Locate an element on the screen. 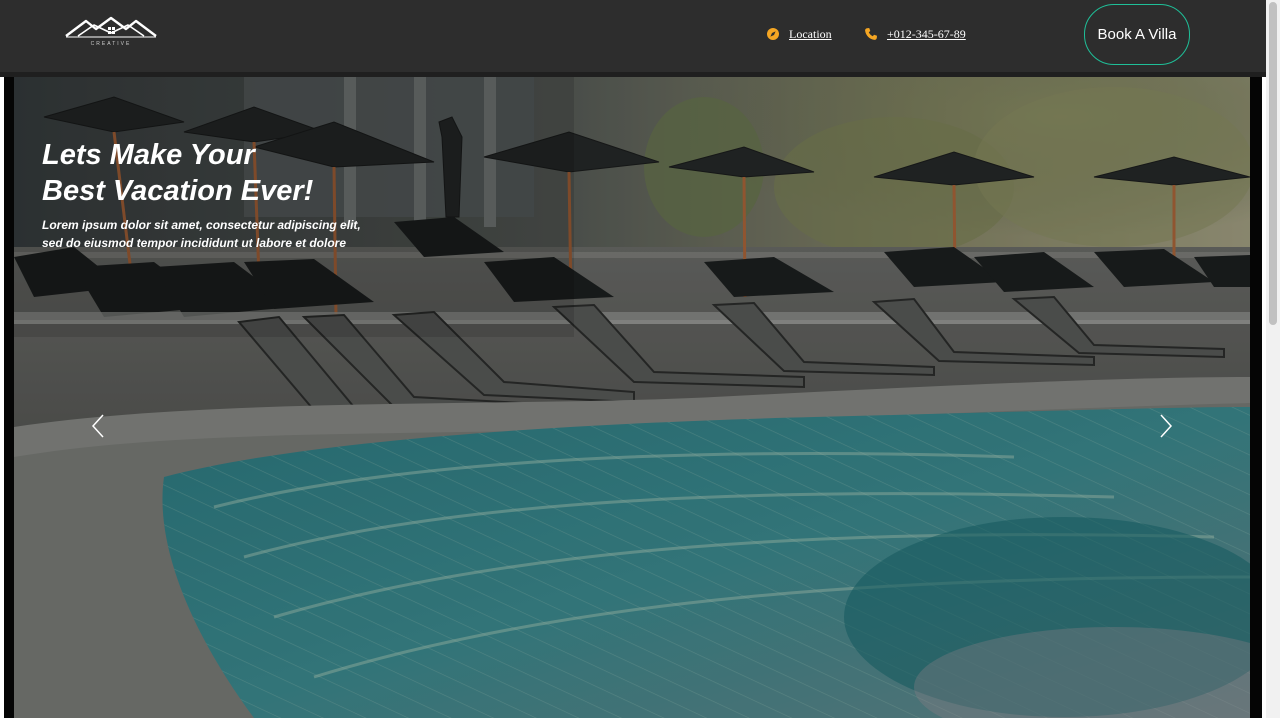  carousel-next-button is located at coordinates (1166, 426).